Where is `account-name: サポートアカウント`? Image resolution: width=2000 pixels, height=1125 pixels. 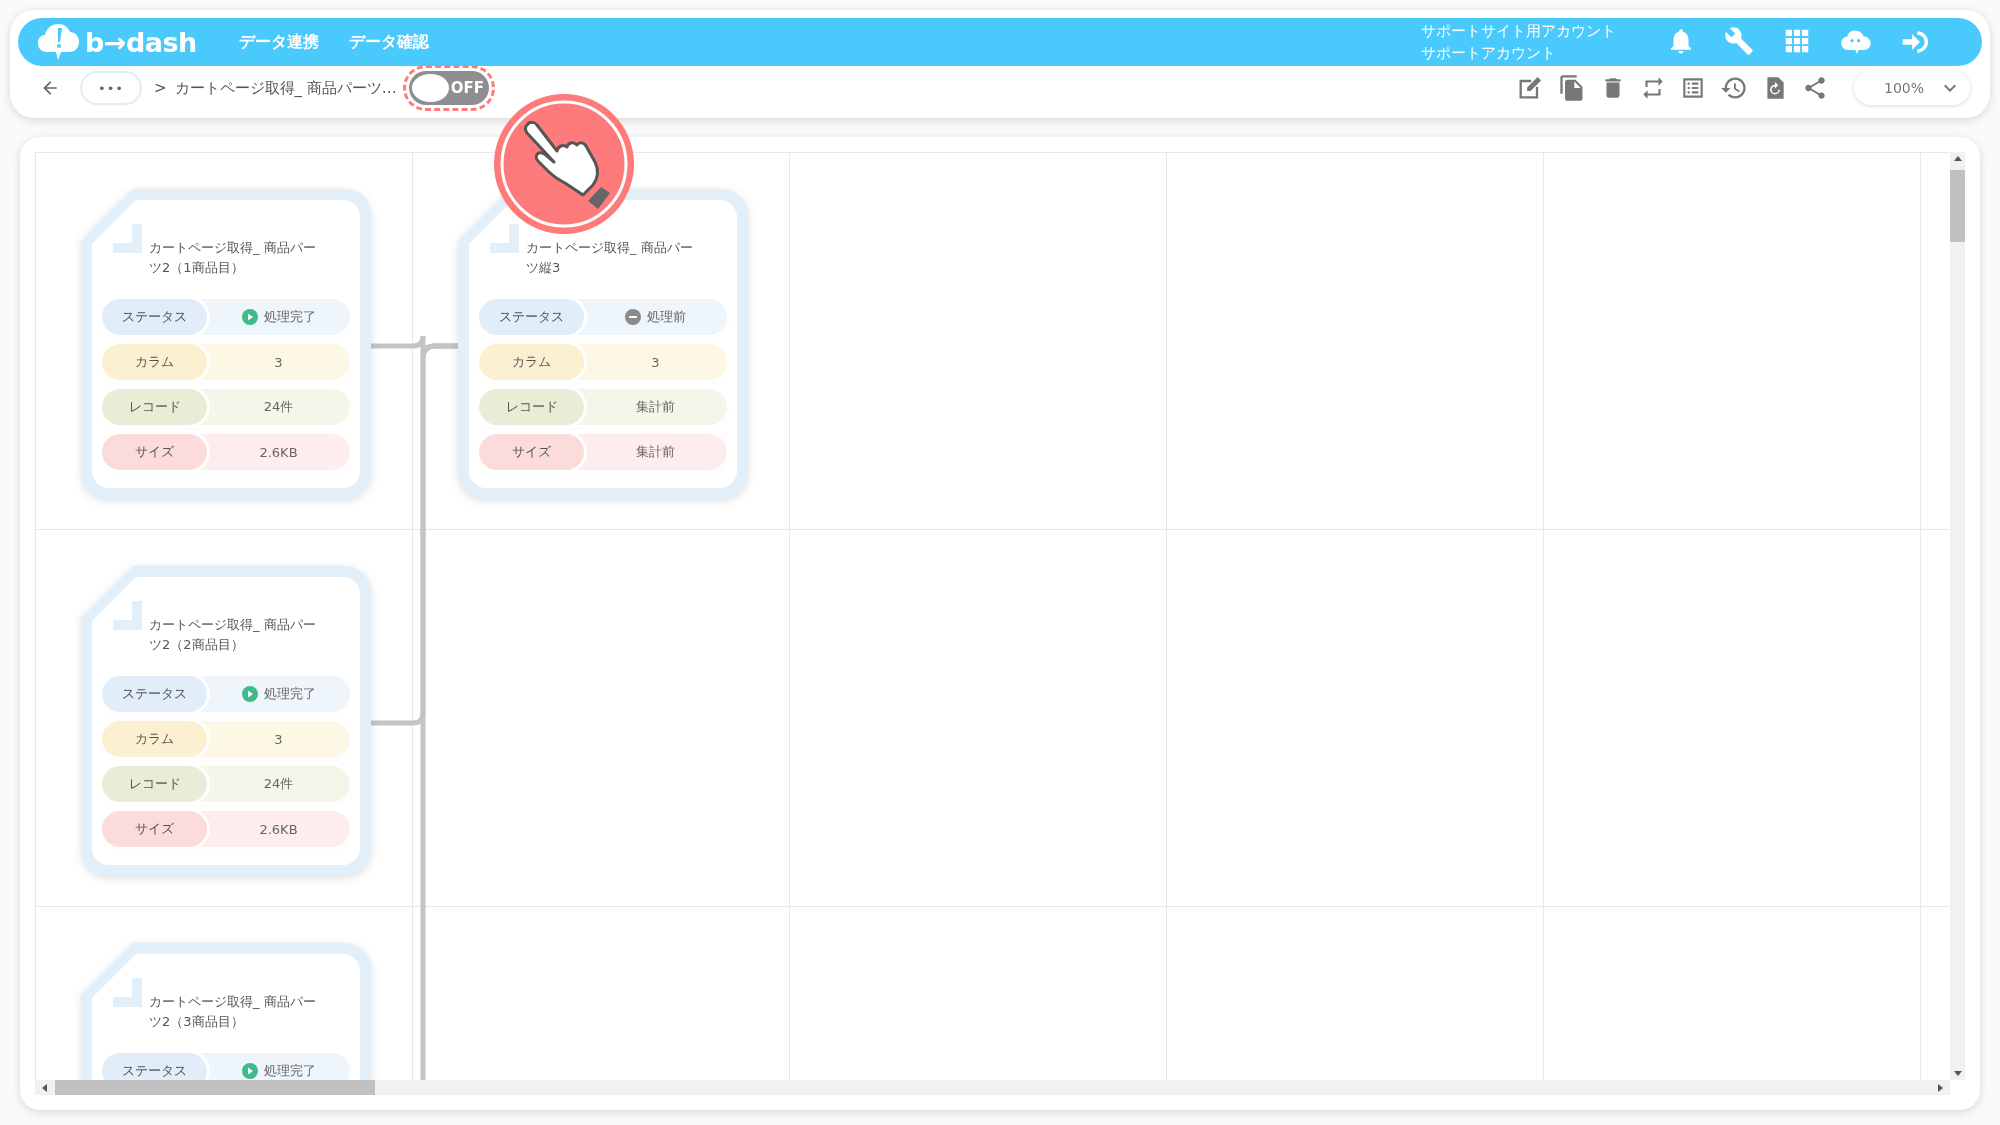
account-name: サポートアカウント is located at coordinates (1489, 53).